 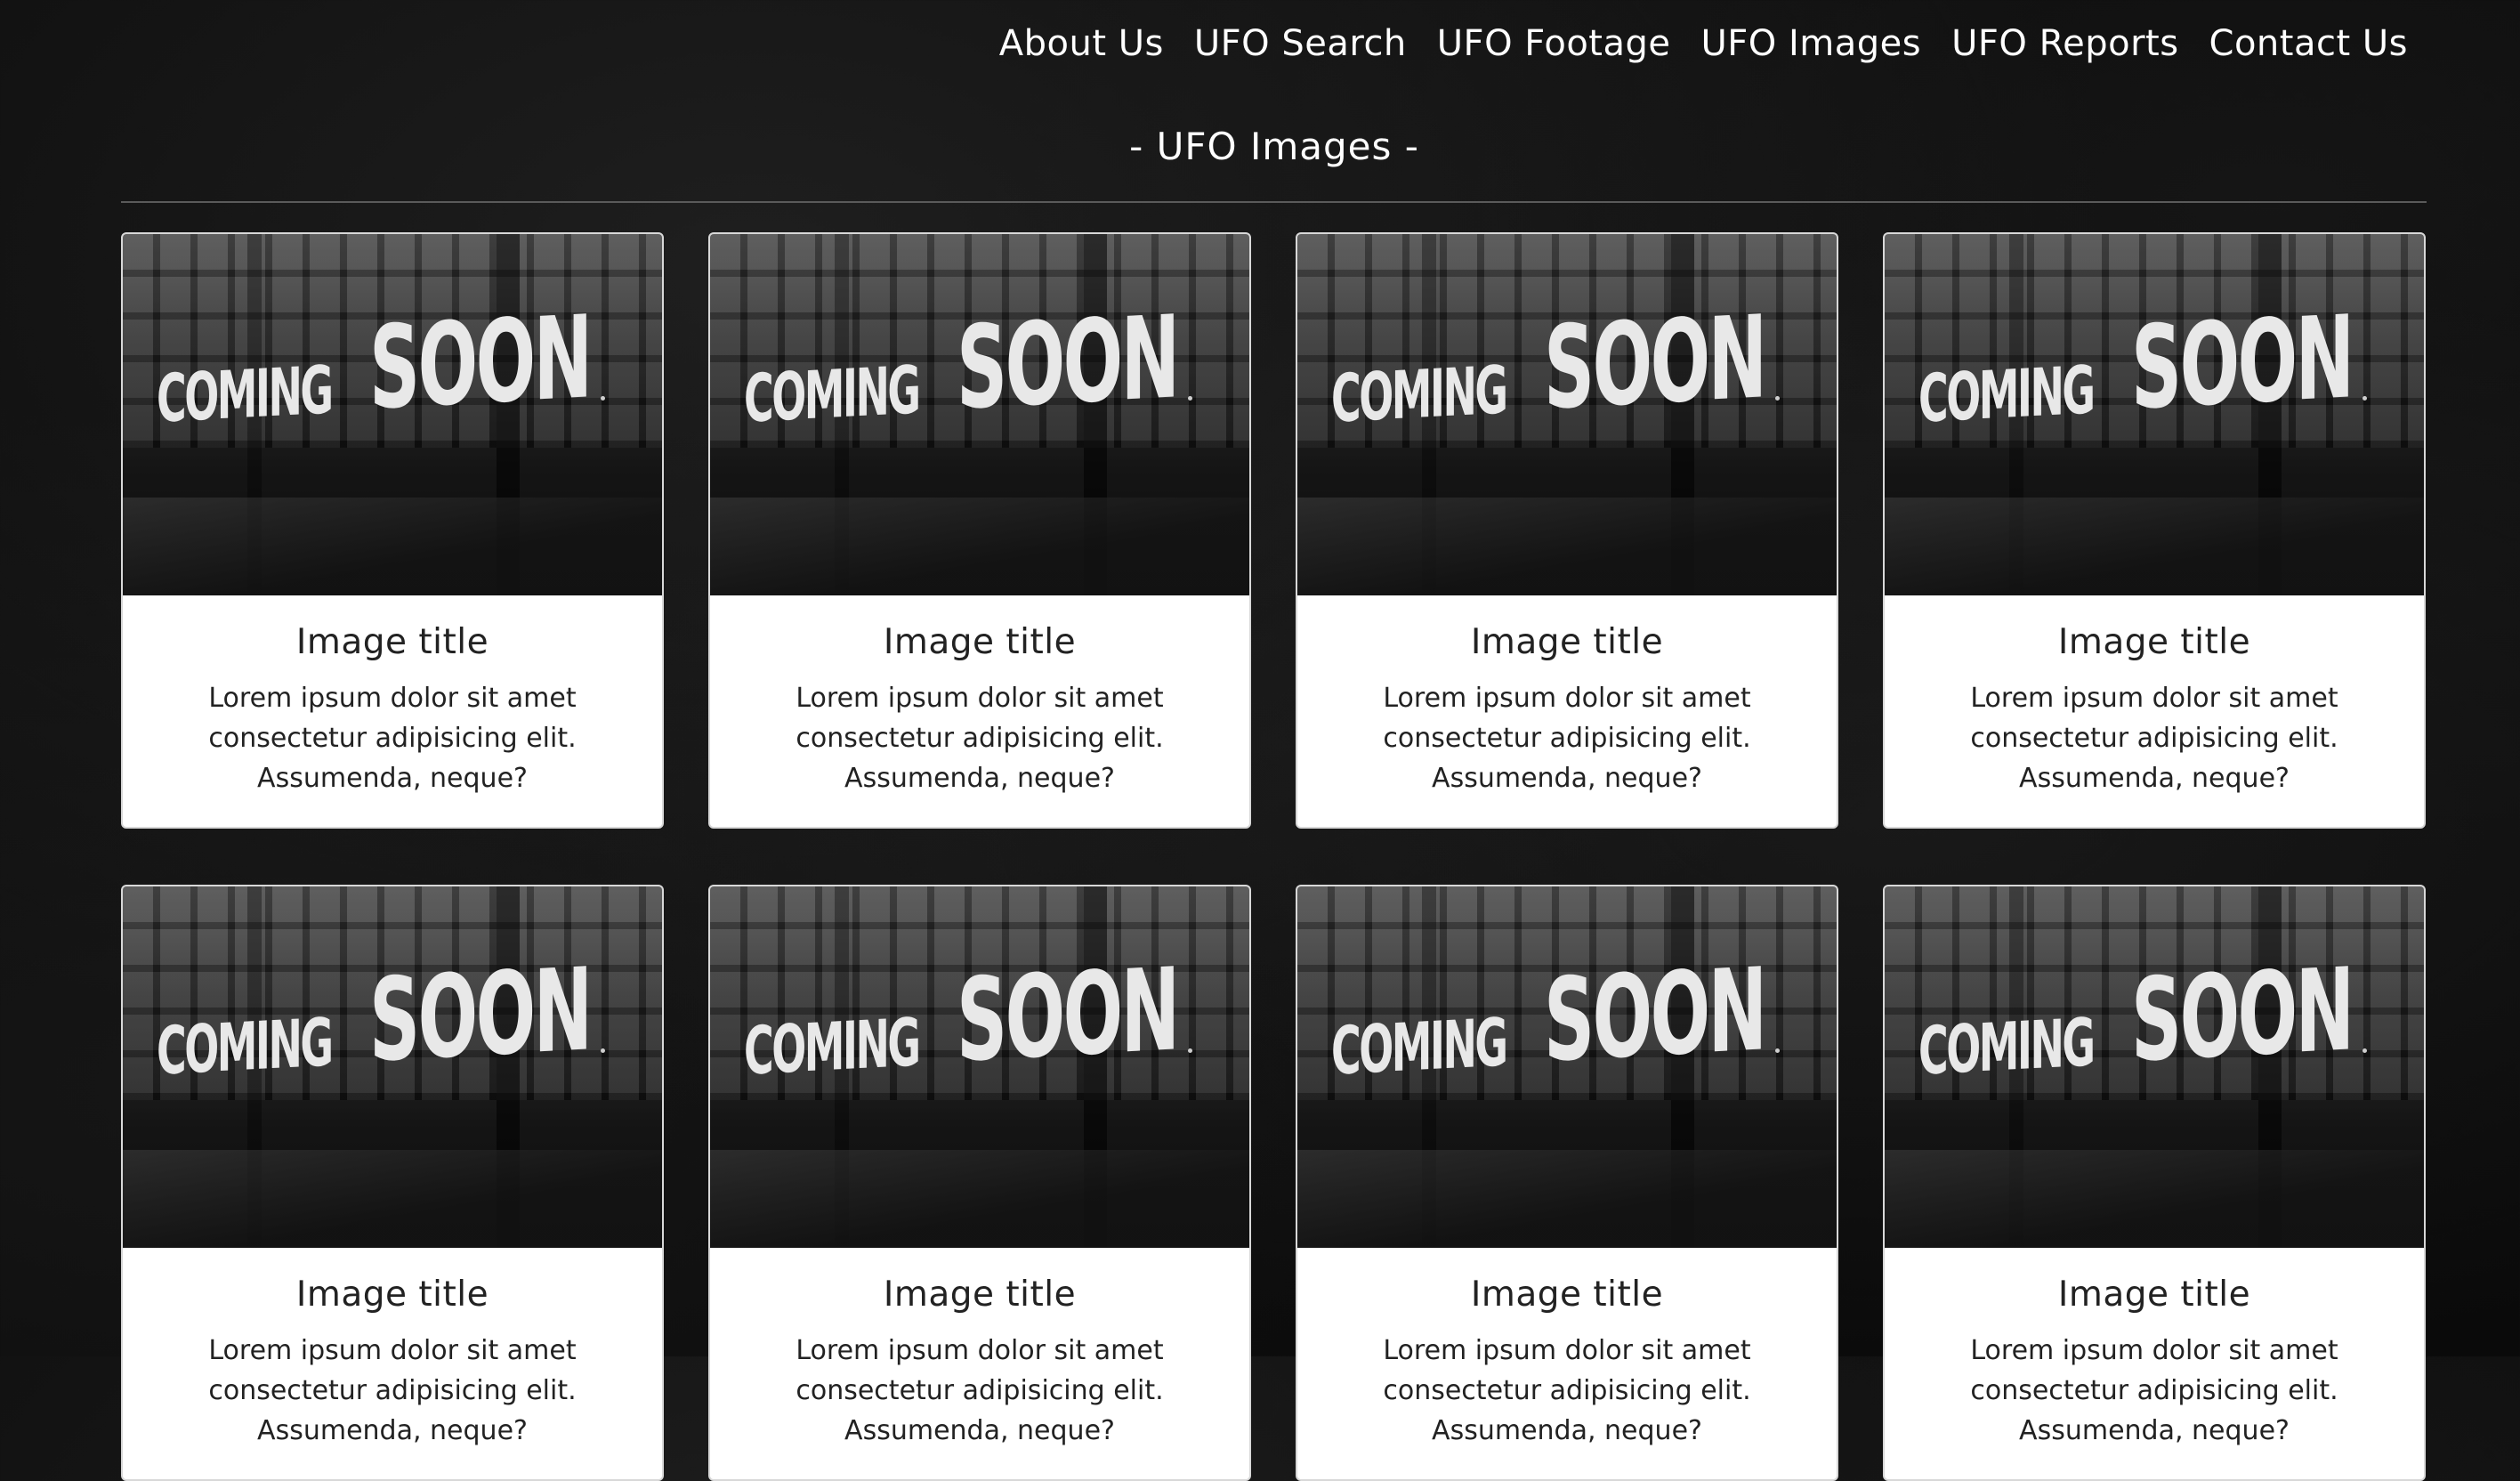 What do you see at coordinates (1811, 43) in the screenshot?
I see `nav-ufo-images: UFO Images` at bounding box center [1811, 43].